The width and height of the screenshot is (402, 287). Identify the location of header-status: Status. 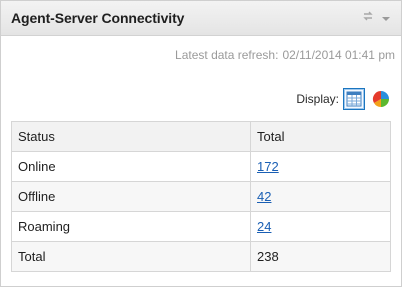
(131, 136).